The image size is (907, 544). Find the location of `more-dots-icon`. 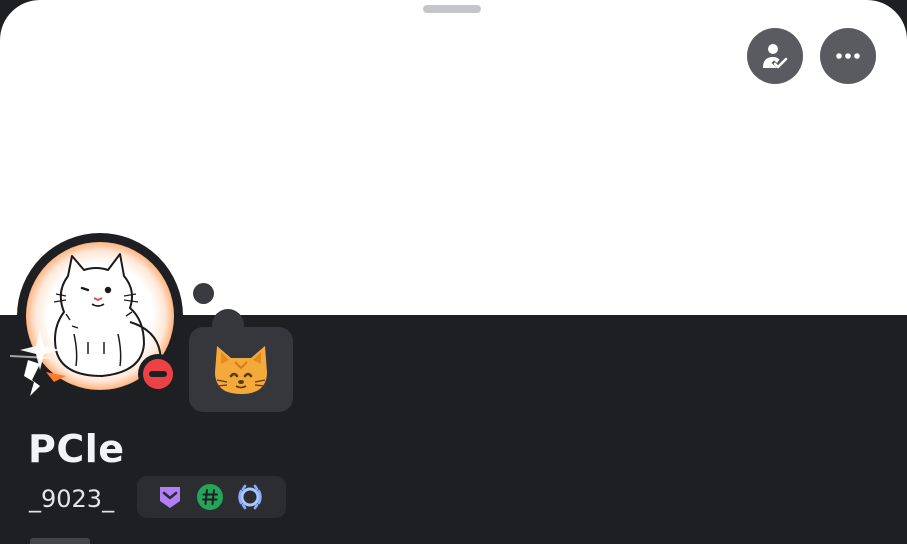

more-dots-icon is located at coordinates (848, 56).